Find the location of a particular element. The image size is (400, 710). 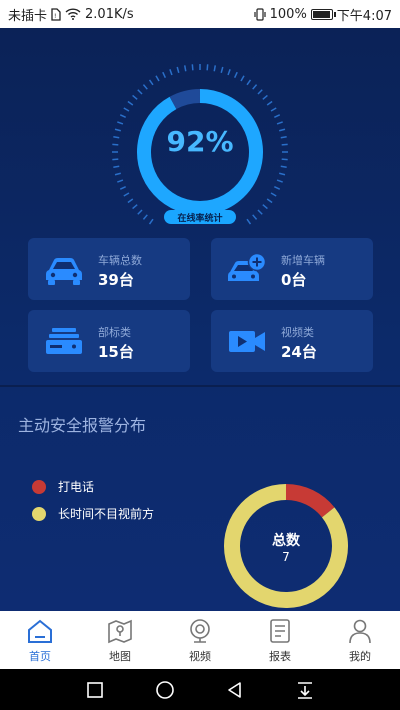

tab-home: 首页 is located at coordinates (40, 640).